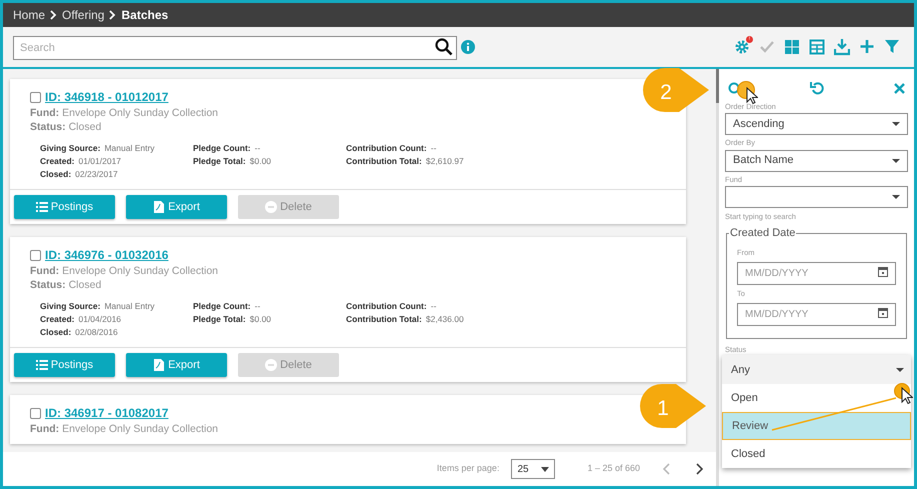 The width and height of the screenshot is (917, 489). What do you see at coordinates (816, 369) in the screenshot?
I see `status-select: Any` at bounding box center [816, 369].